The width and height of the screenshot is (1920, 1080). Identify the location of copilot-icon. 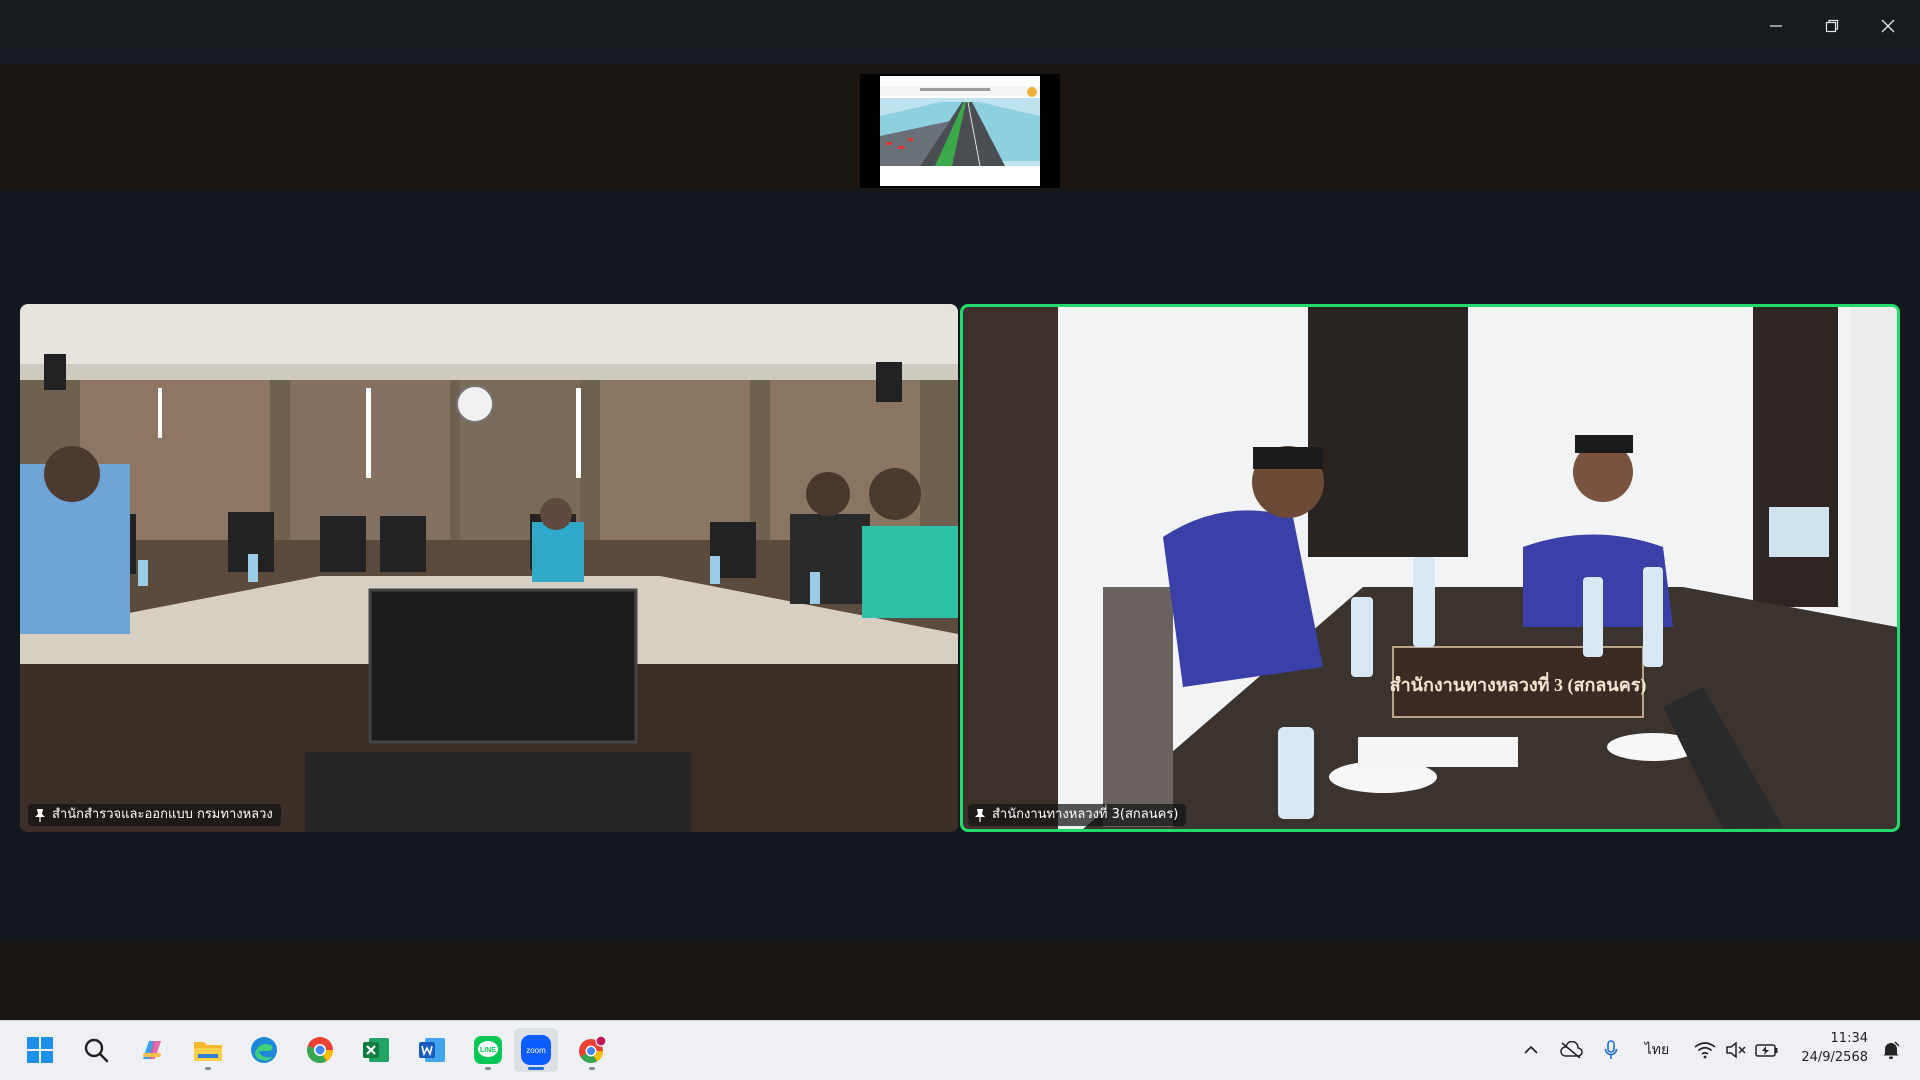
(152, 1050).